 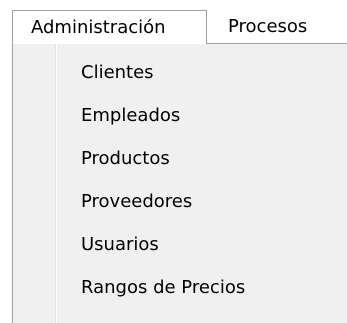 What do you see at coordinates (109, 27) in the screenshot?
I see `menu-administracion: Administración` at bounding box center [109, 27].